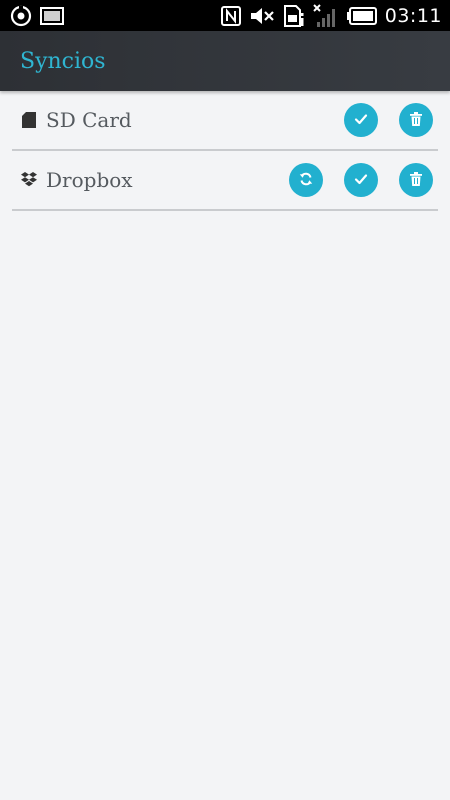 The image size is (450, 800). I want to click on app-bar: Syncios, so click(225, 61).